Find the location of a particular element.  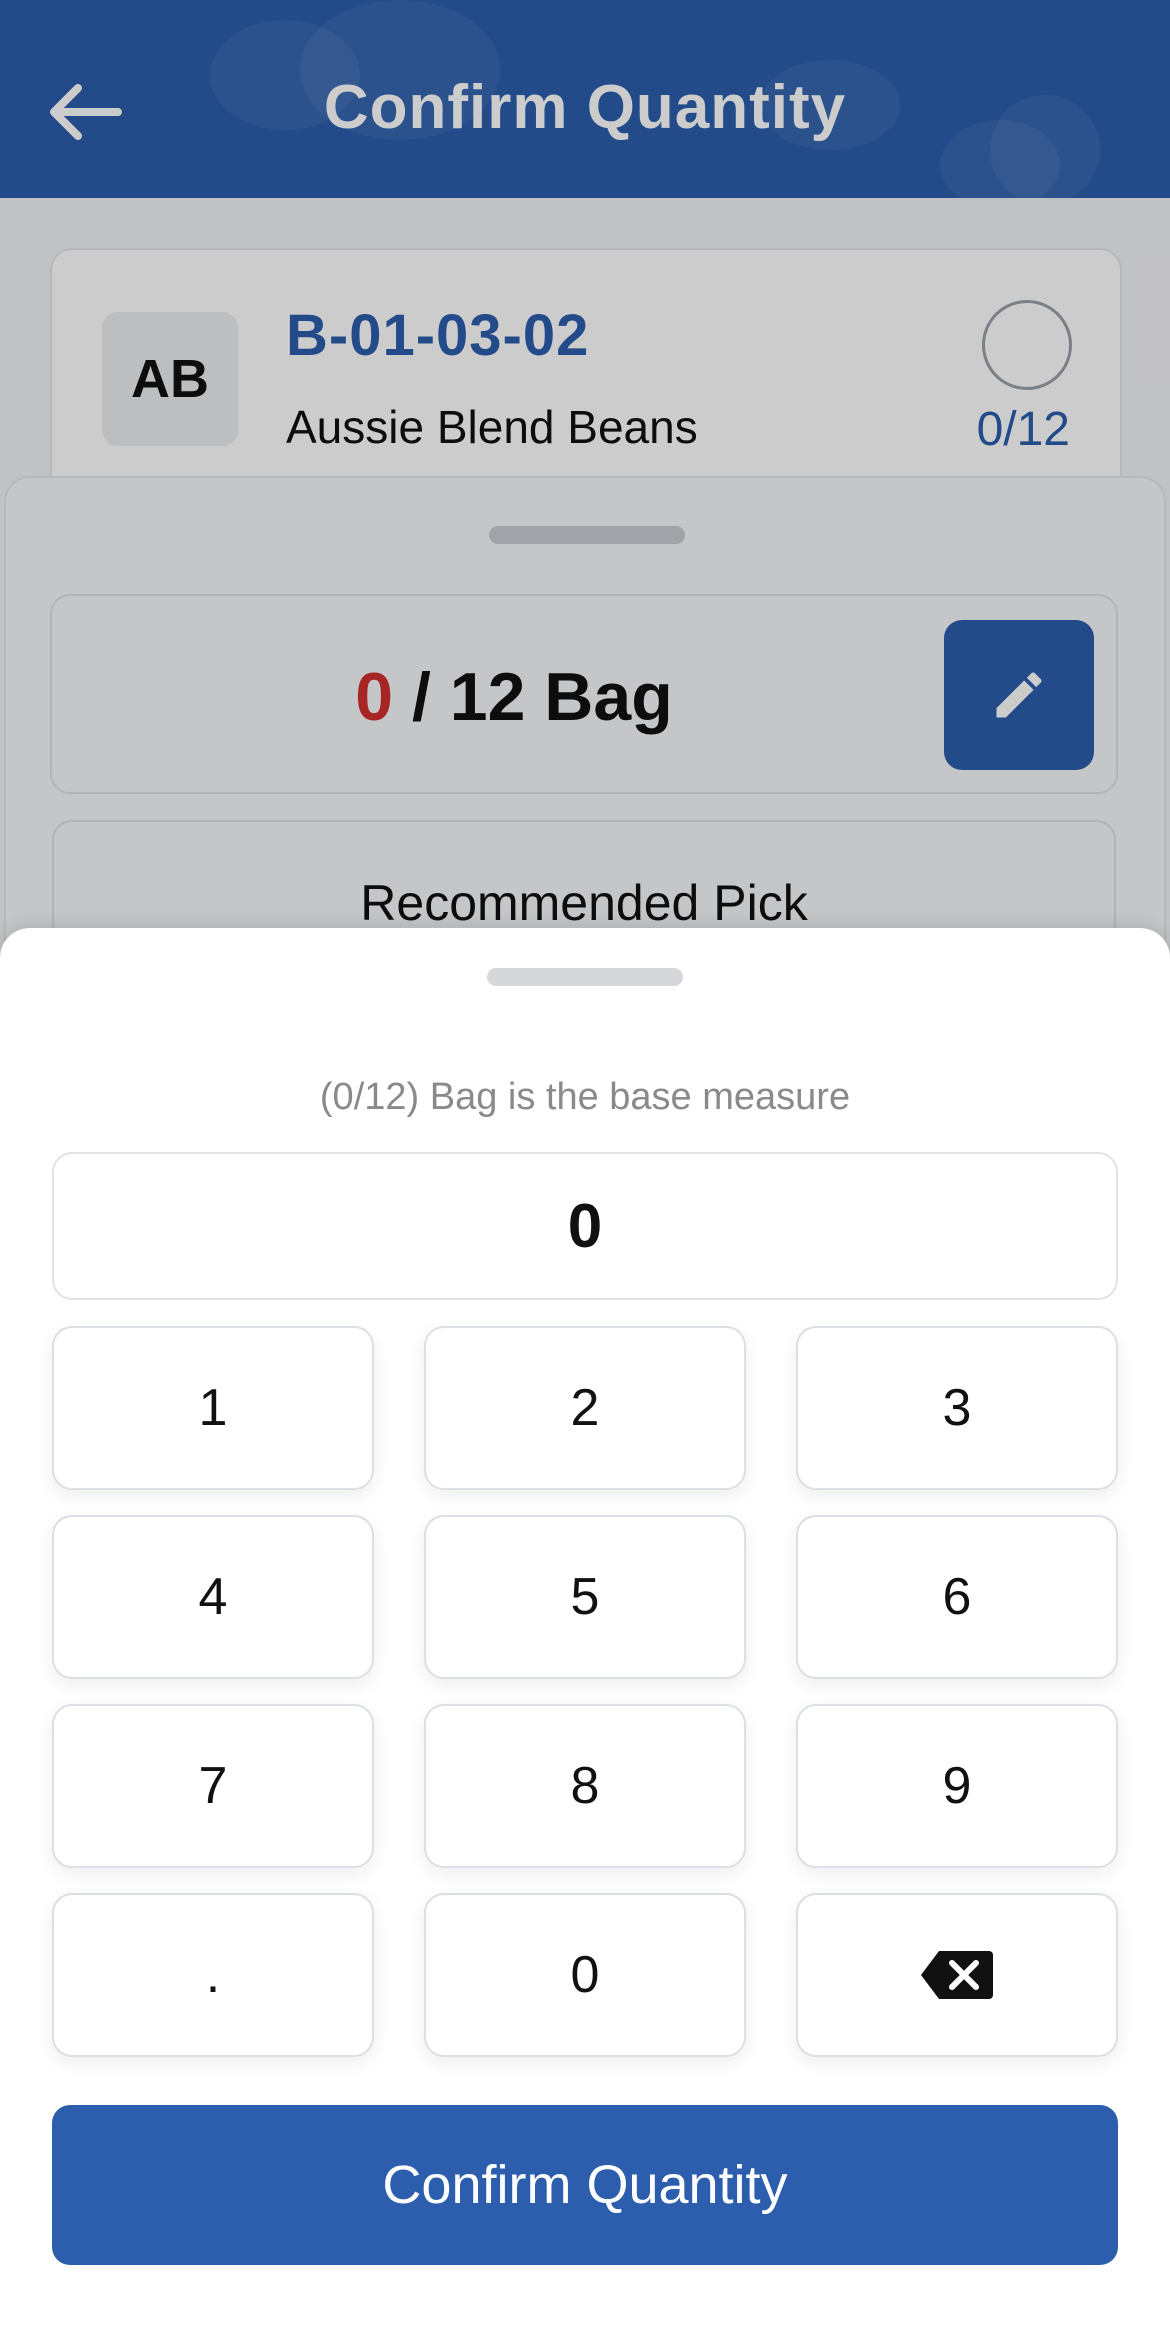

key-1: 1 is located at coordinates (213, 1408).